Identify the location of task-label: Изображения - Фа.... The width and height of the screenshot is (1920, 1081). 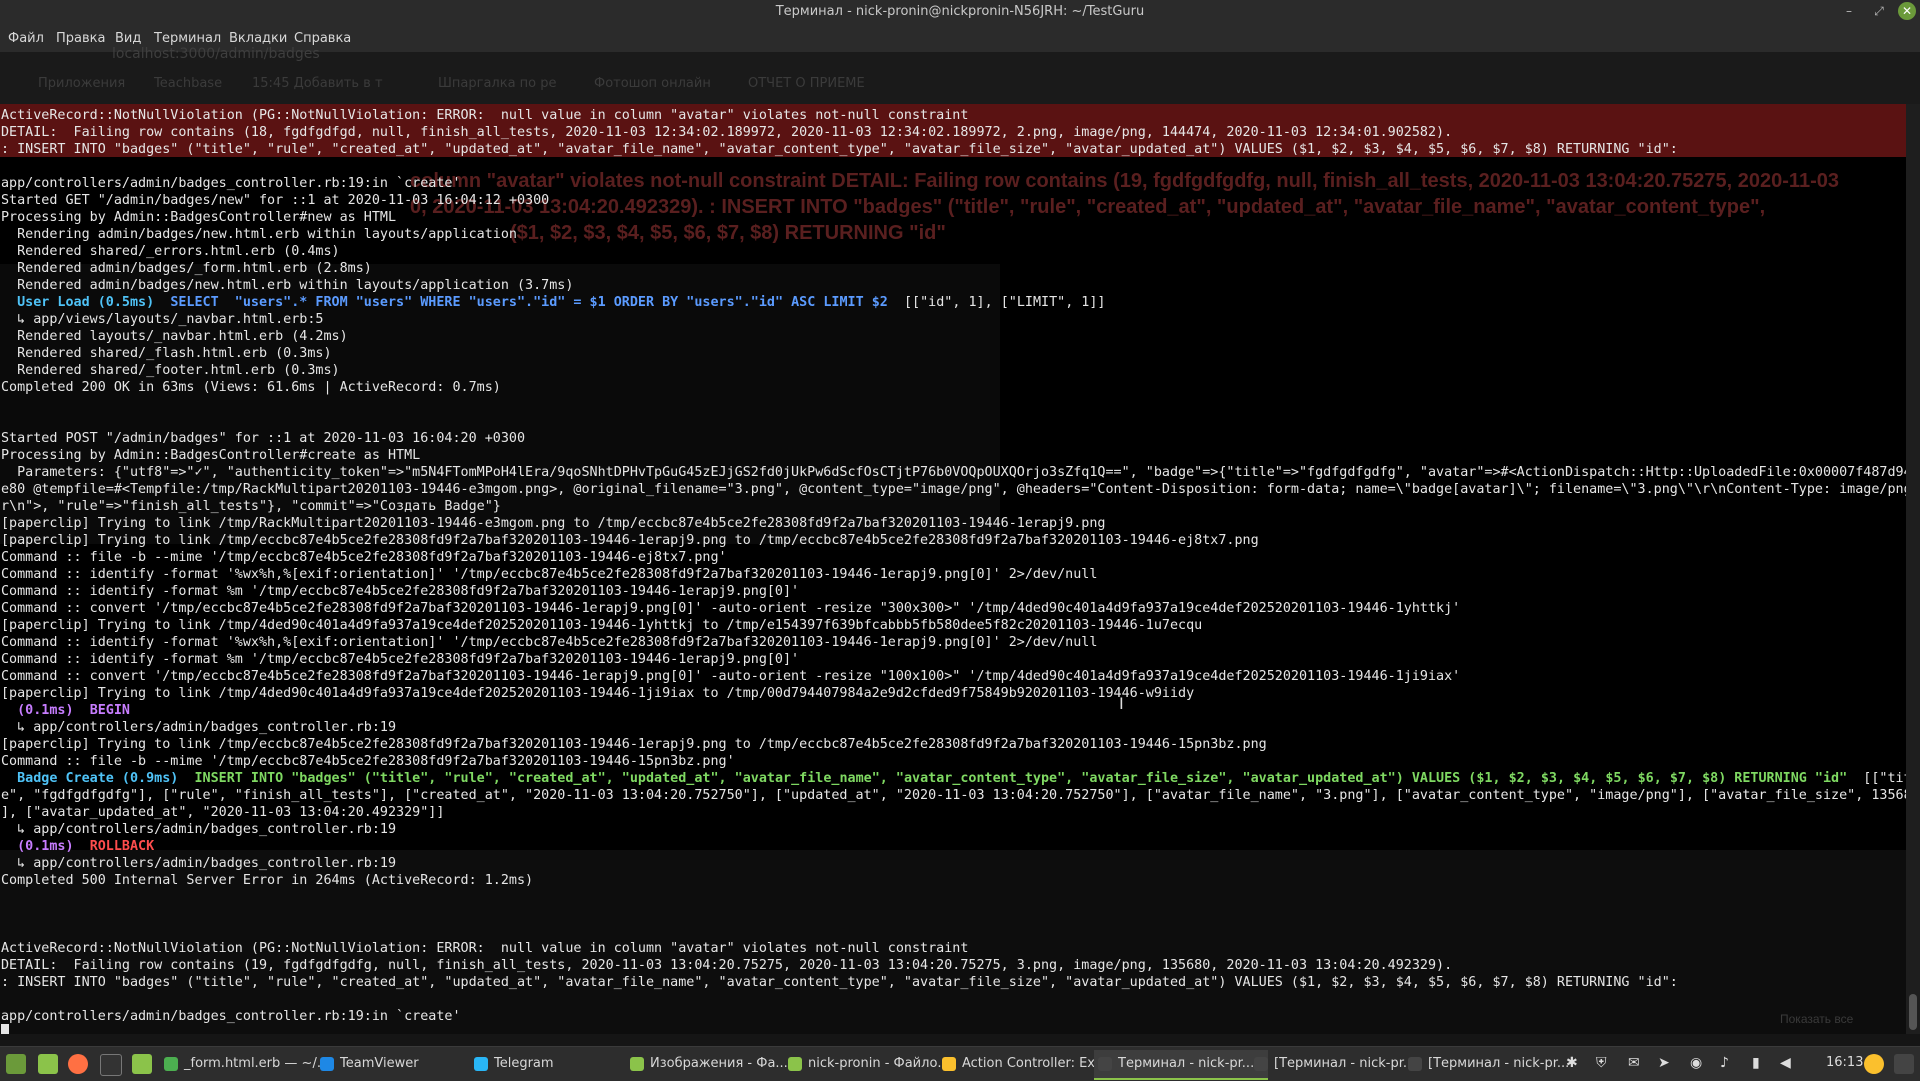
(719, 1063).